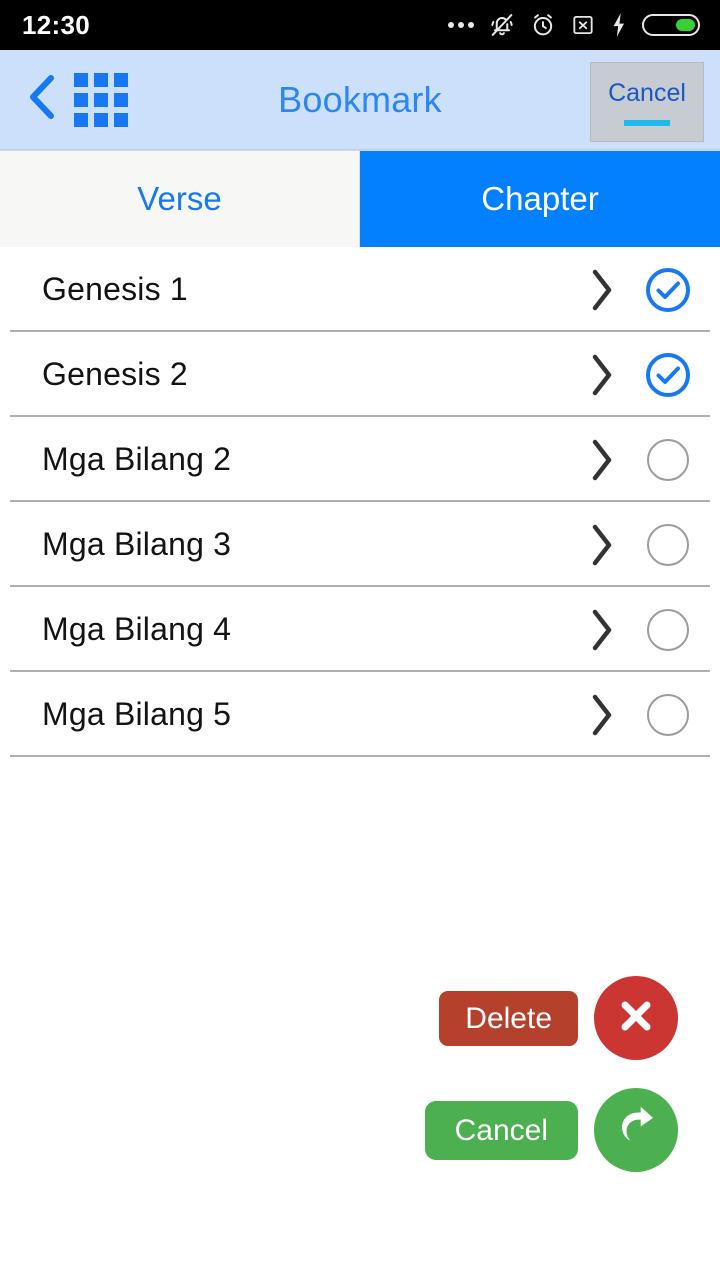 Image resolution: width=720 pixels, height=1280 pixels. Describe the element at coordinates (360, 629) in the screenshot. I see `list-item: Mga Bilang 4` at that location.